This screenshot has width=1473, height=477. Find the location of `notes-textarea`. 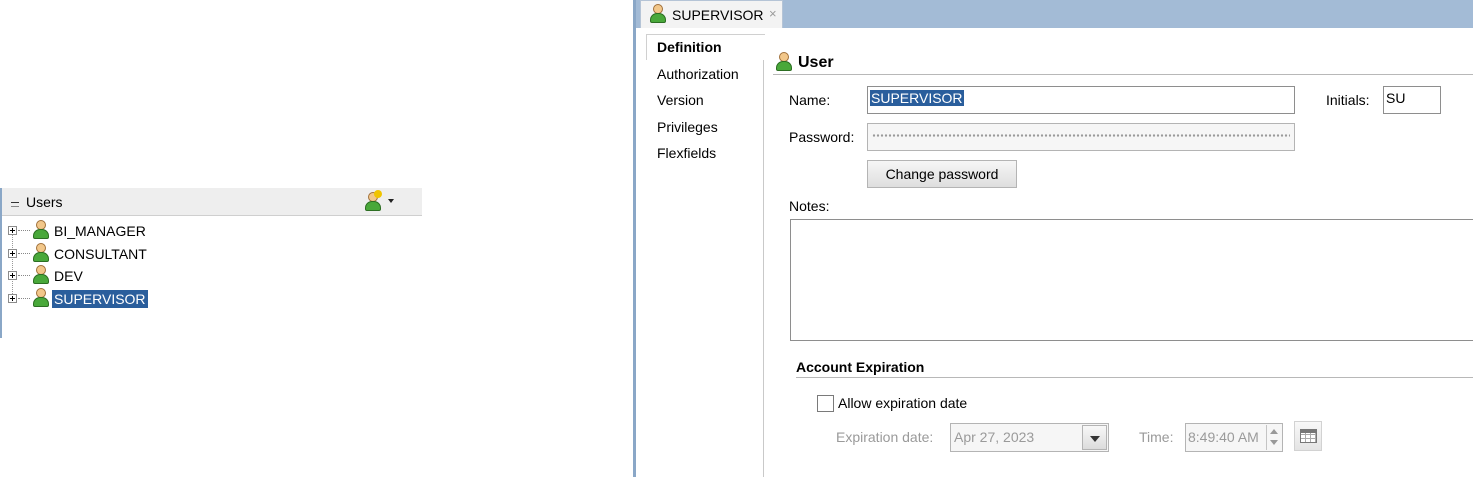

notes-textarea is located at coordinates (1131, 280).